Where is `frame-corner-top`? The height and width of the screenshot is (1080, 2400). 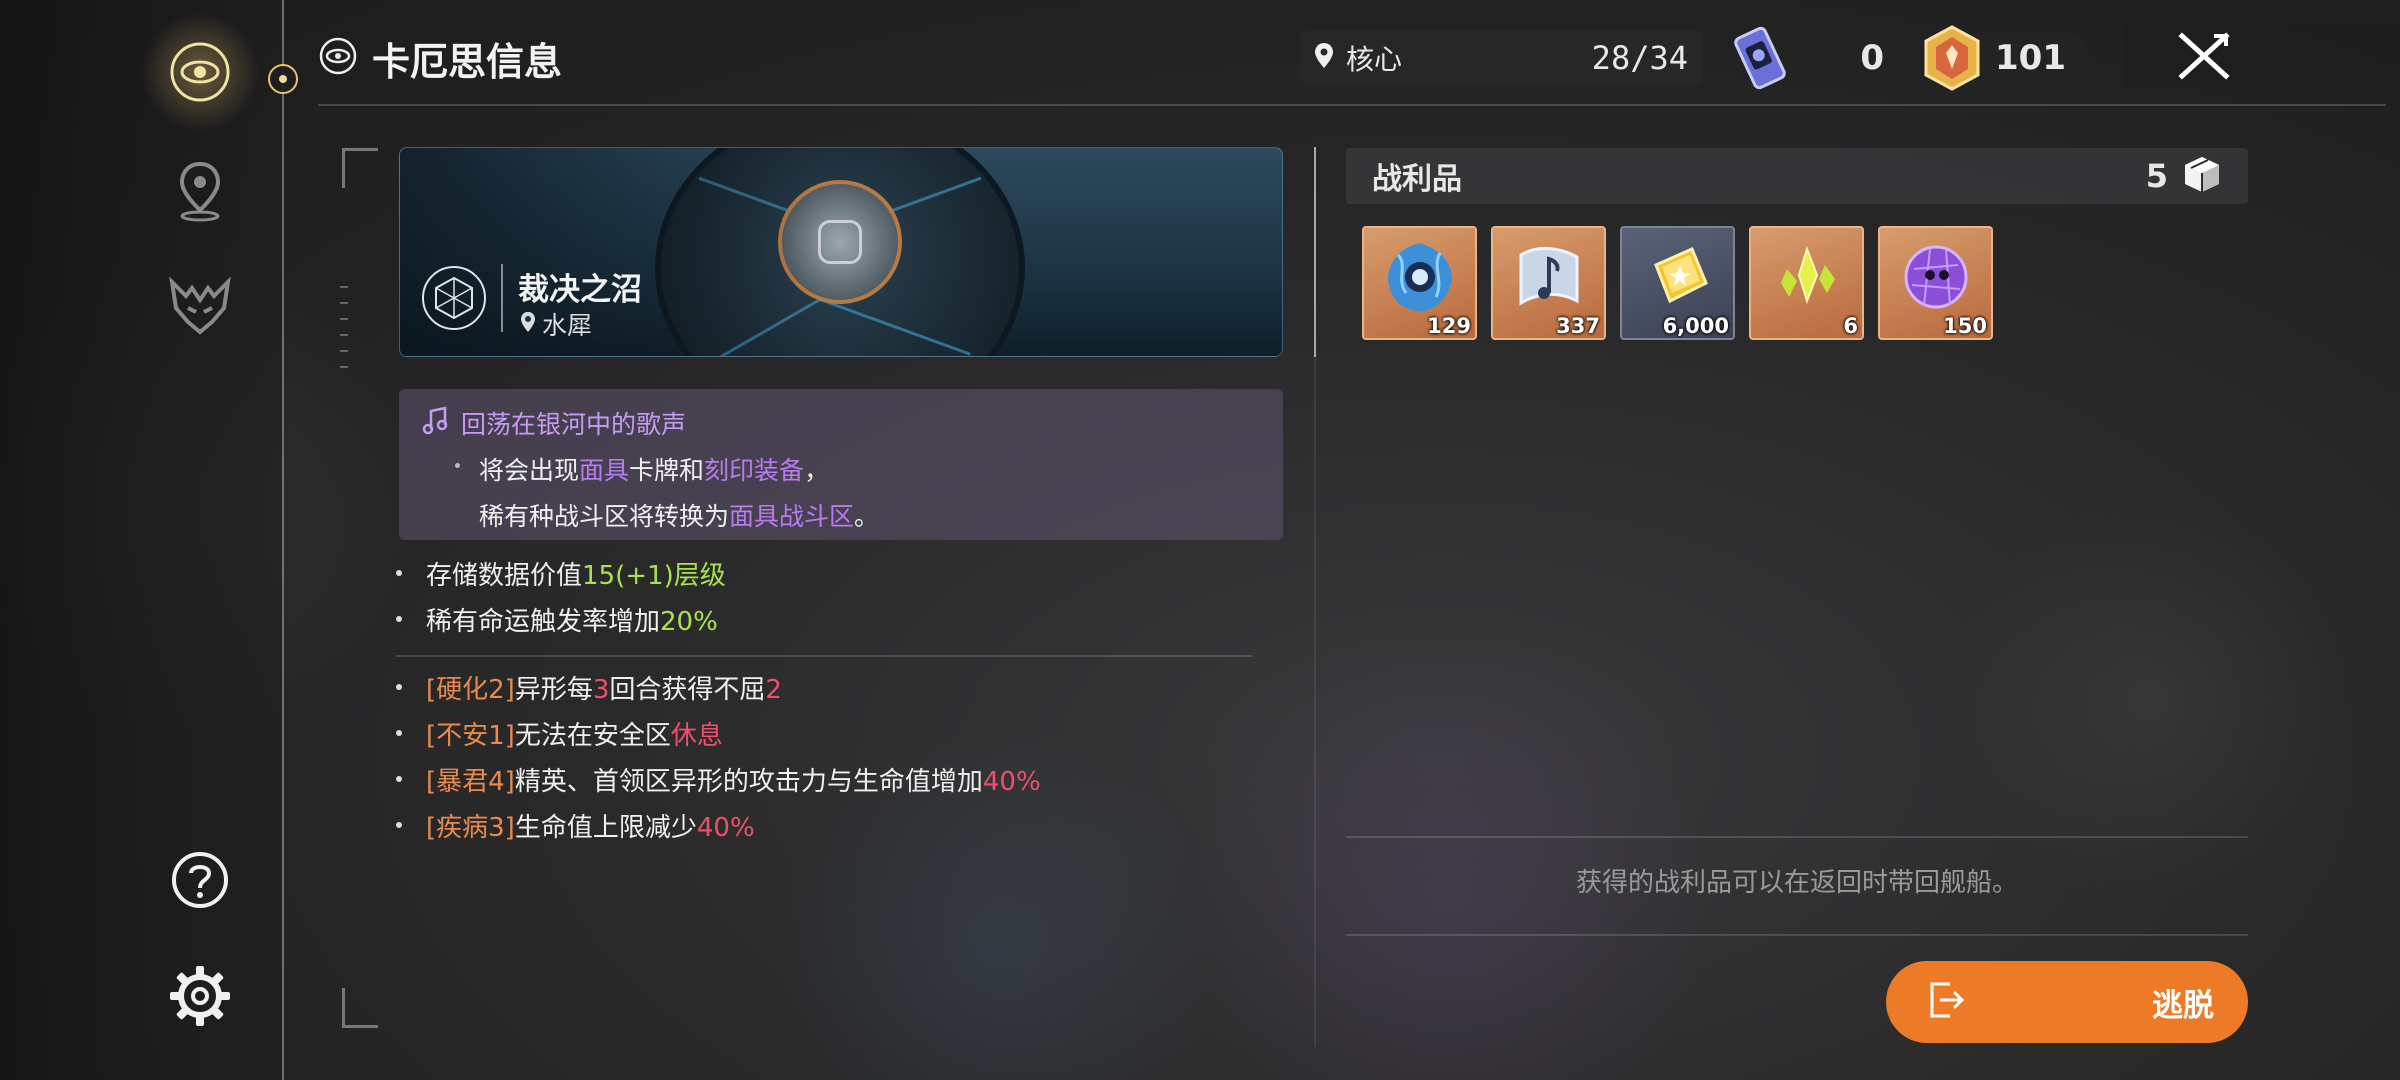
frame-corner-top is located at coordinates (360, 168).